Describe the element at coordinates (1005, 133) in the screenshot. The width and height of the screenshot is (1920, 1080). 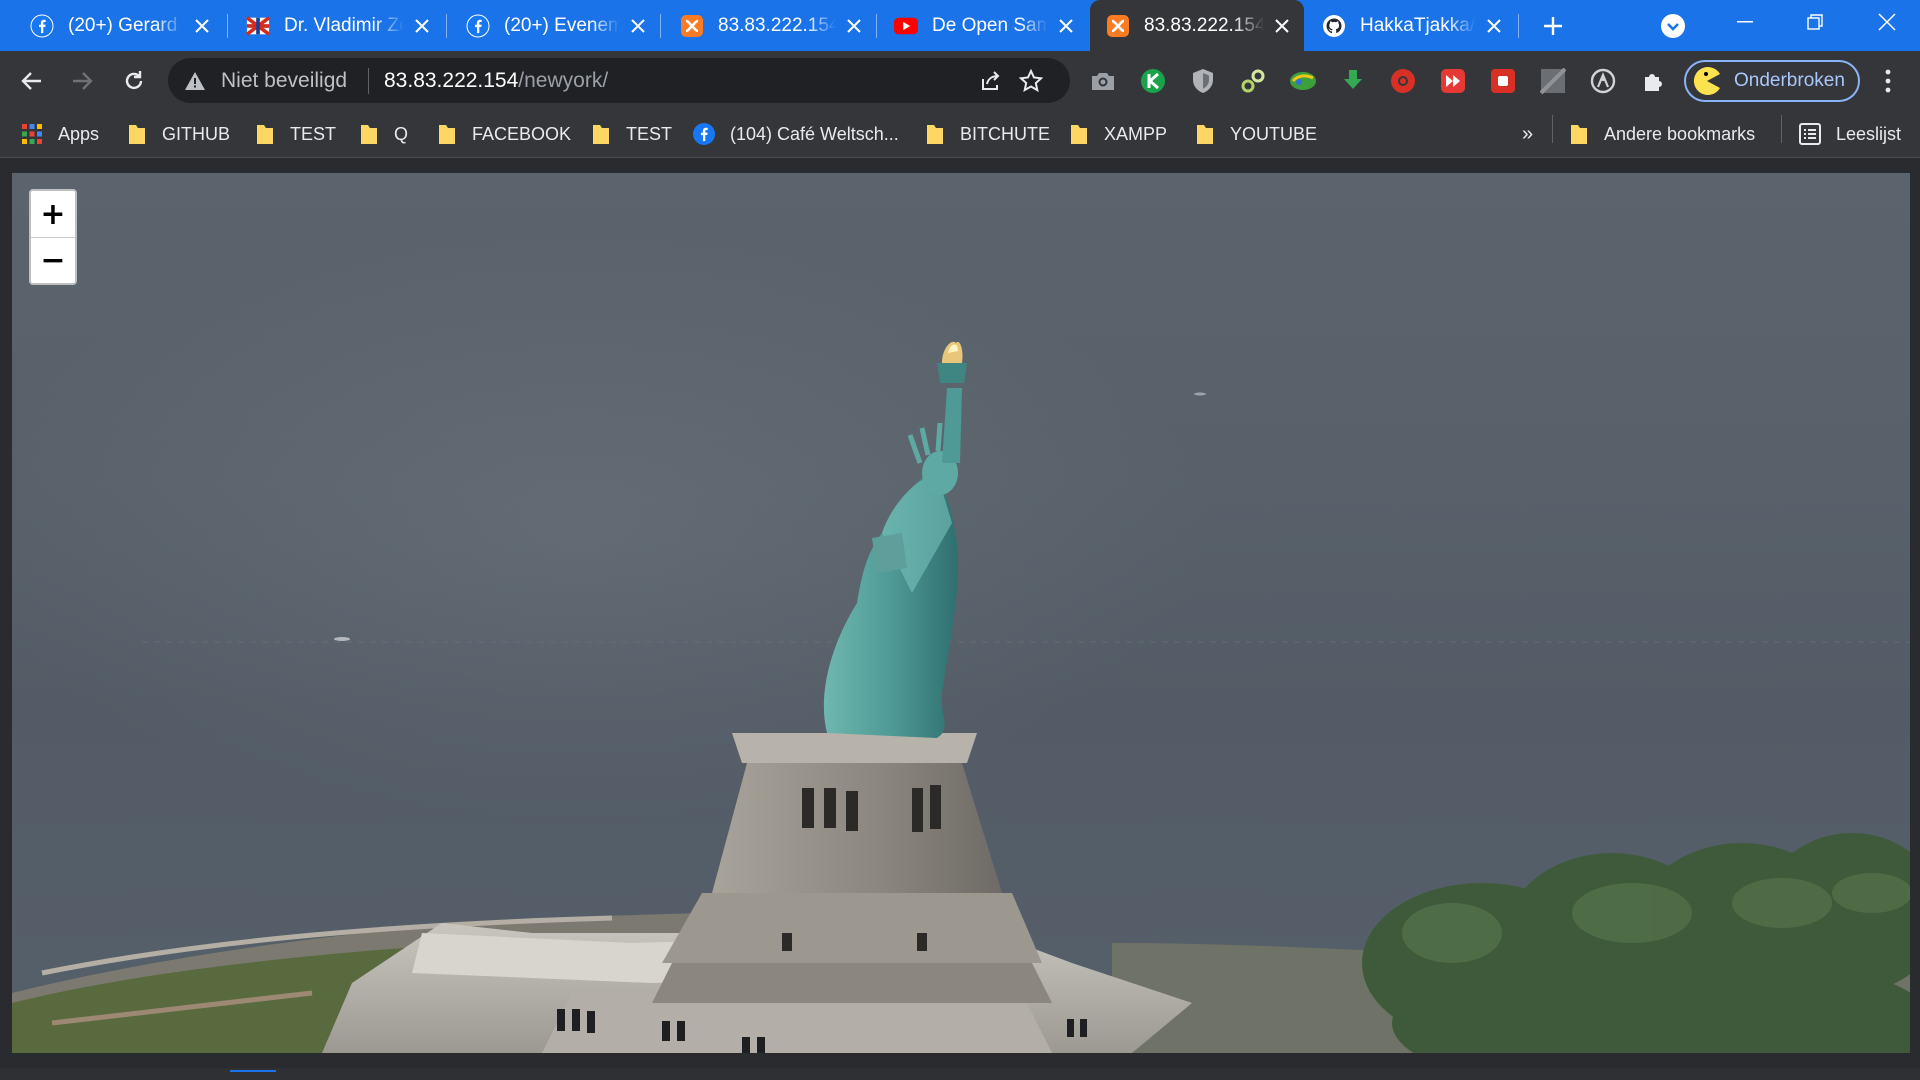
I see `bookmark-label: BITCHUTE` at that location.